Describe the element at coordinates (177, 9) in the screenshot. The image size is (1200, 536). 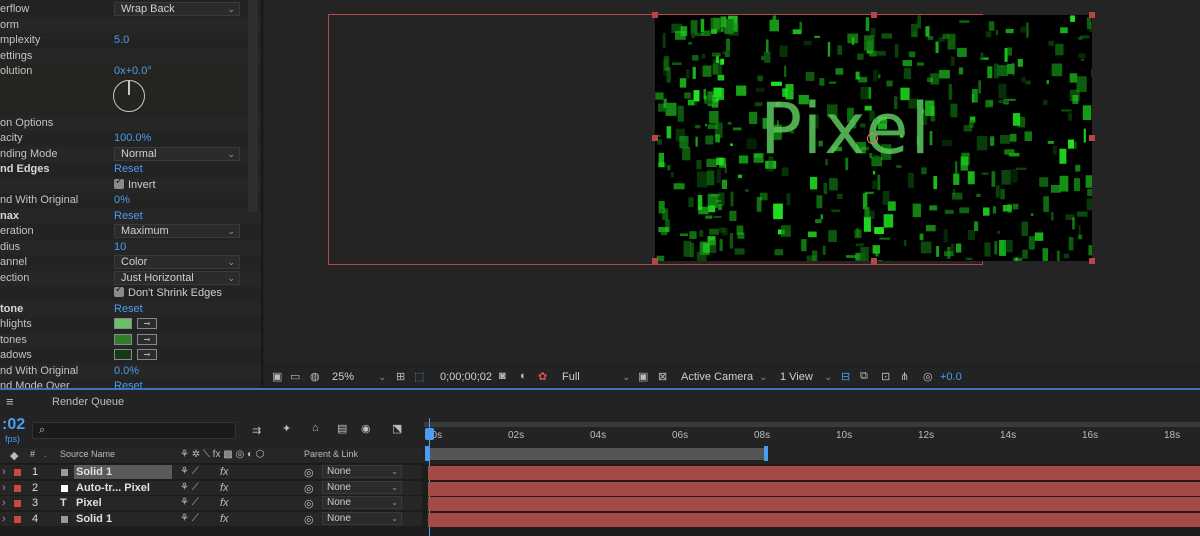
I see `effect-dropdown: Wrap Back ⌄` at that location.